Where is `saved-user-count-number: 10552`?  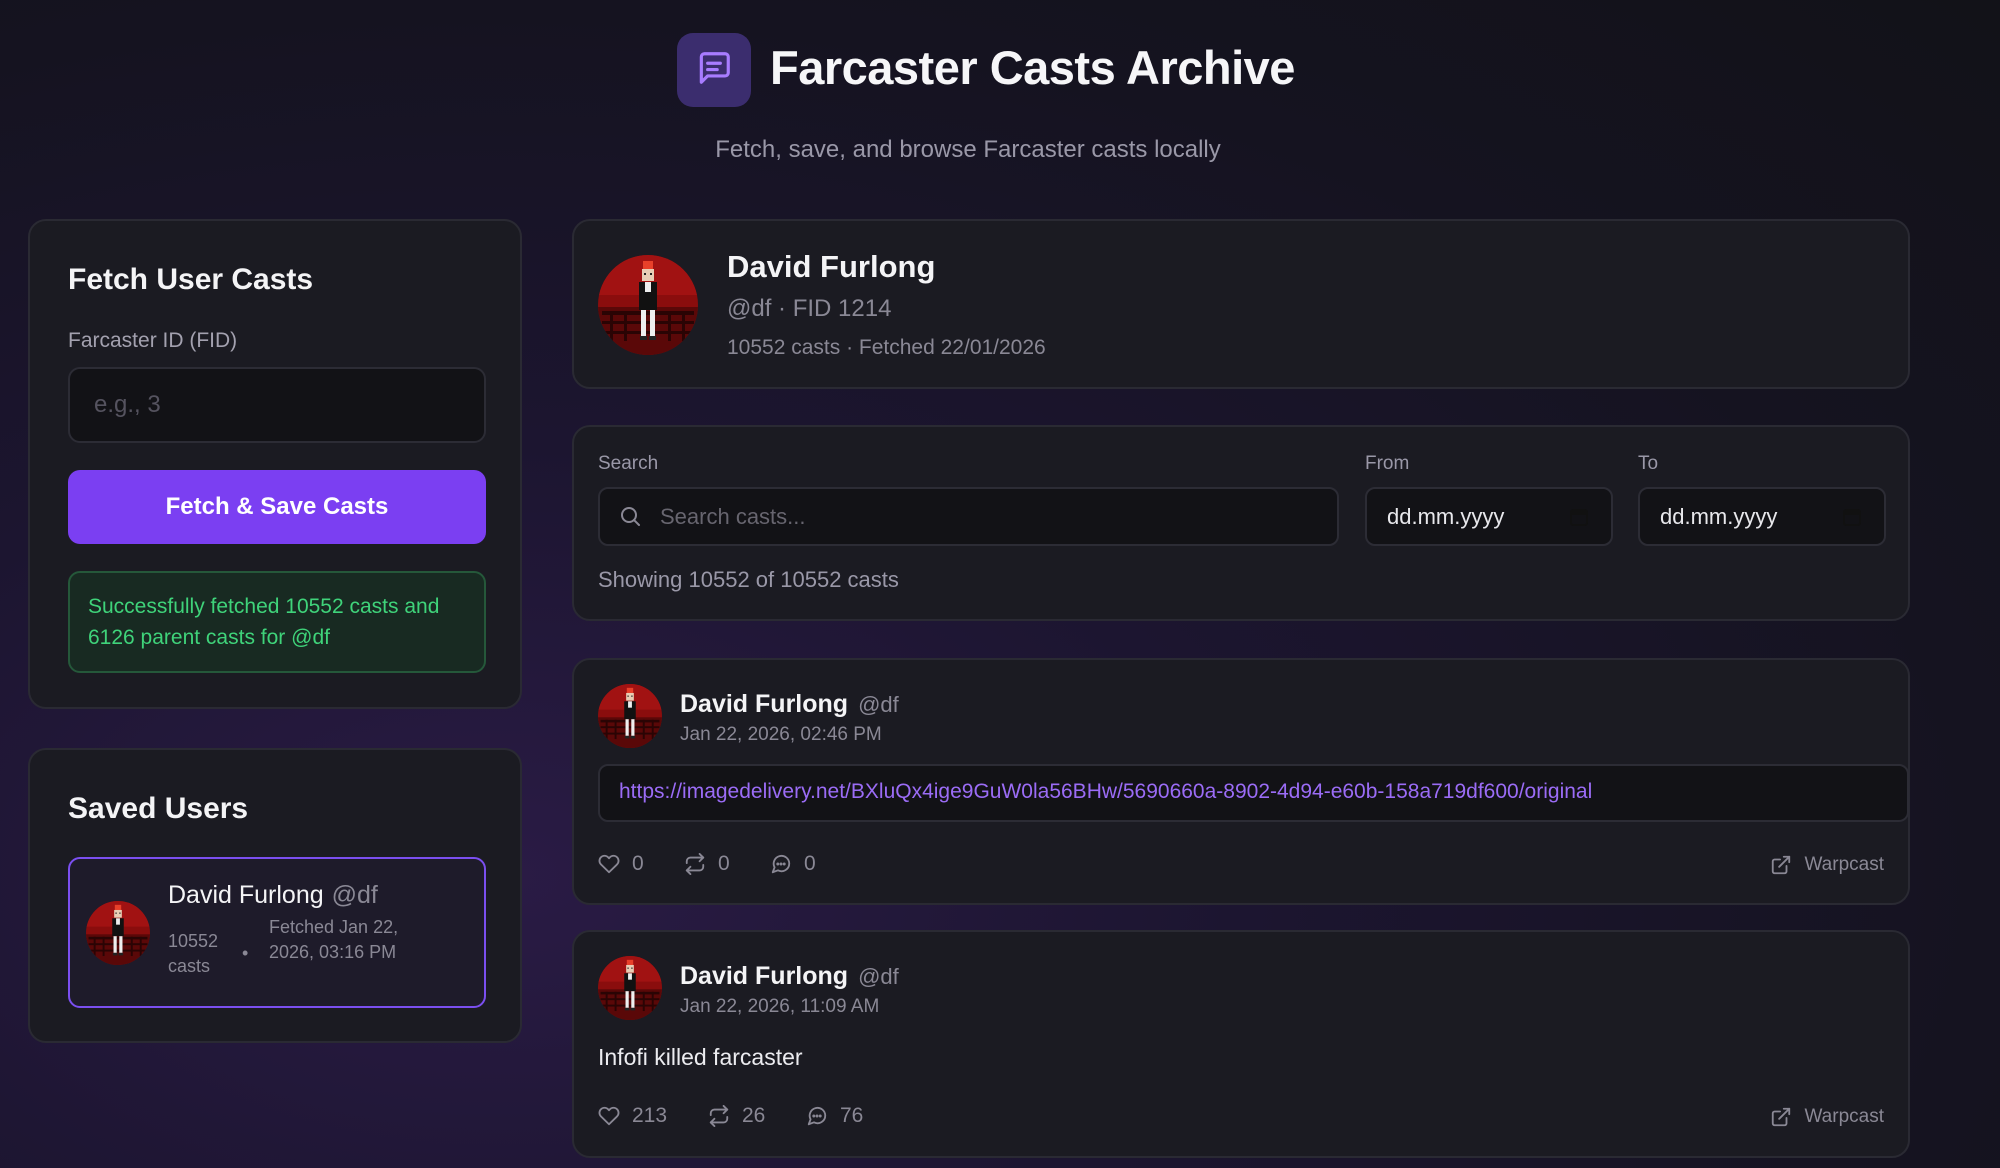
saved-user-count-number: 10552 is located at coordinates (193, 941).